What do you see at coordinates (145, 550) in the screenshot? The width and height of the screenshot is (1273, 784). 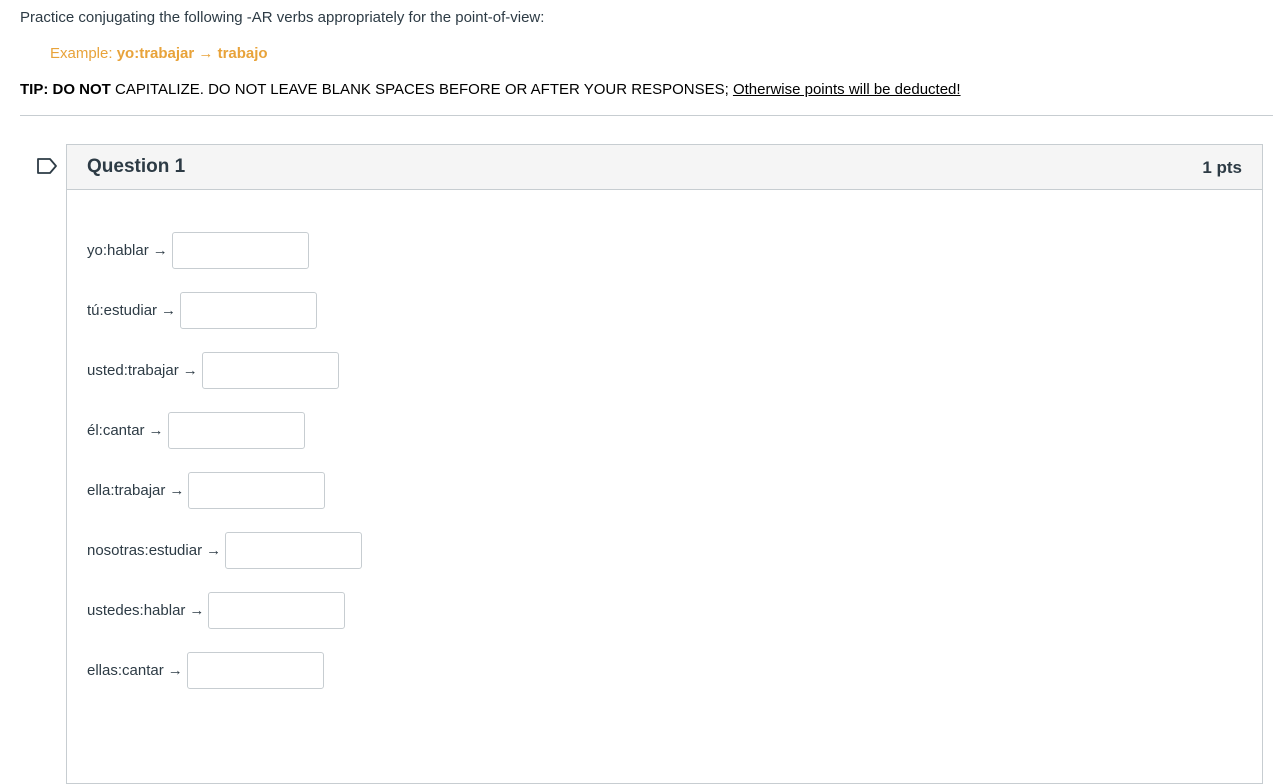 I see `verb-prompt: nosotras:estudiar` at bounding box center [145, 550].